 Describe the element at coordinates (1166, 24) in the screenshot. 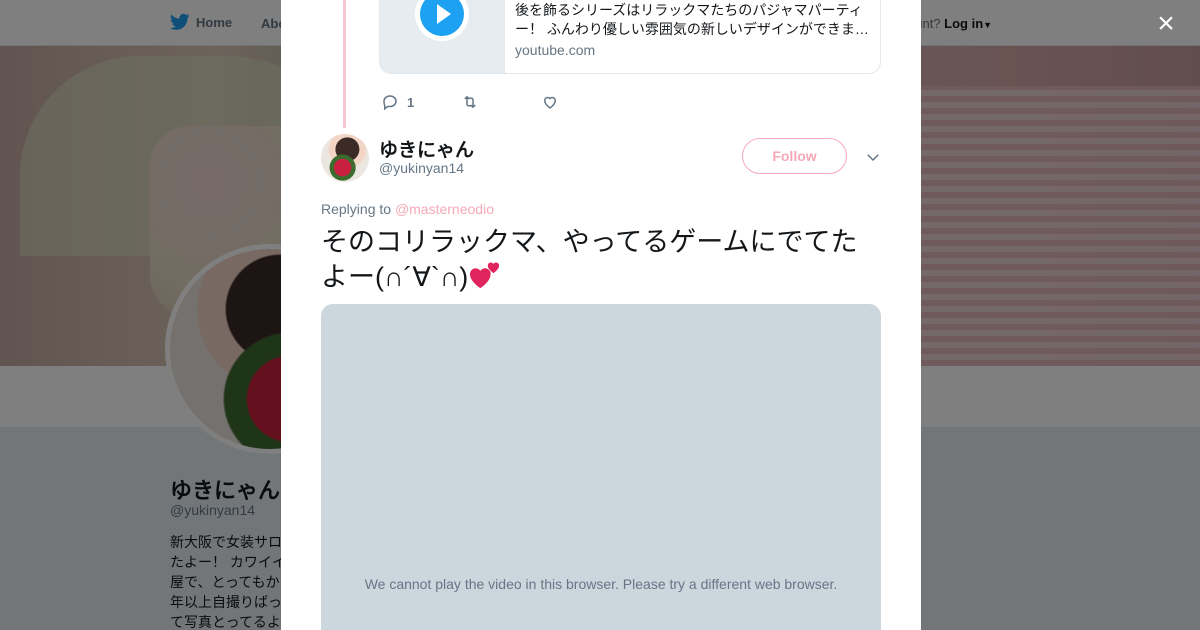

I see `close-icon: ×` at that location.